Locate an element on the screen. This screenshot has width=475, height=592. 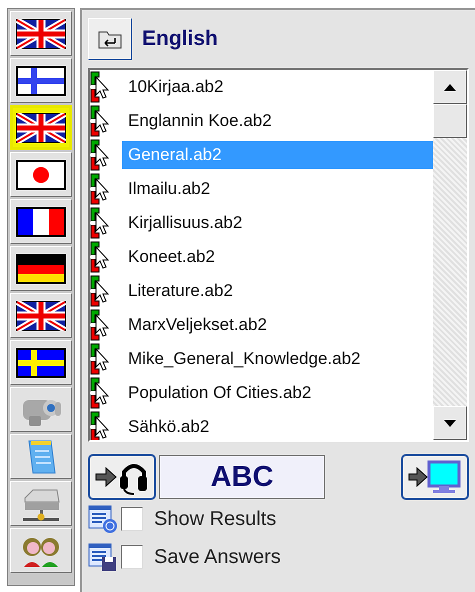
file-item: Population Of Cities.ab2 is located at coordinates (277, 393).